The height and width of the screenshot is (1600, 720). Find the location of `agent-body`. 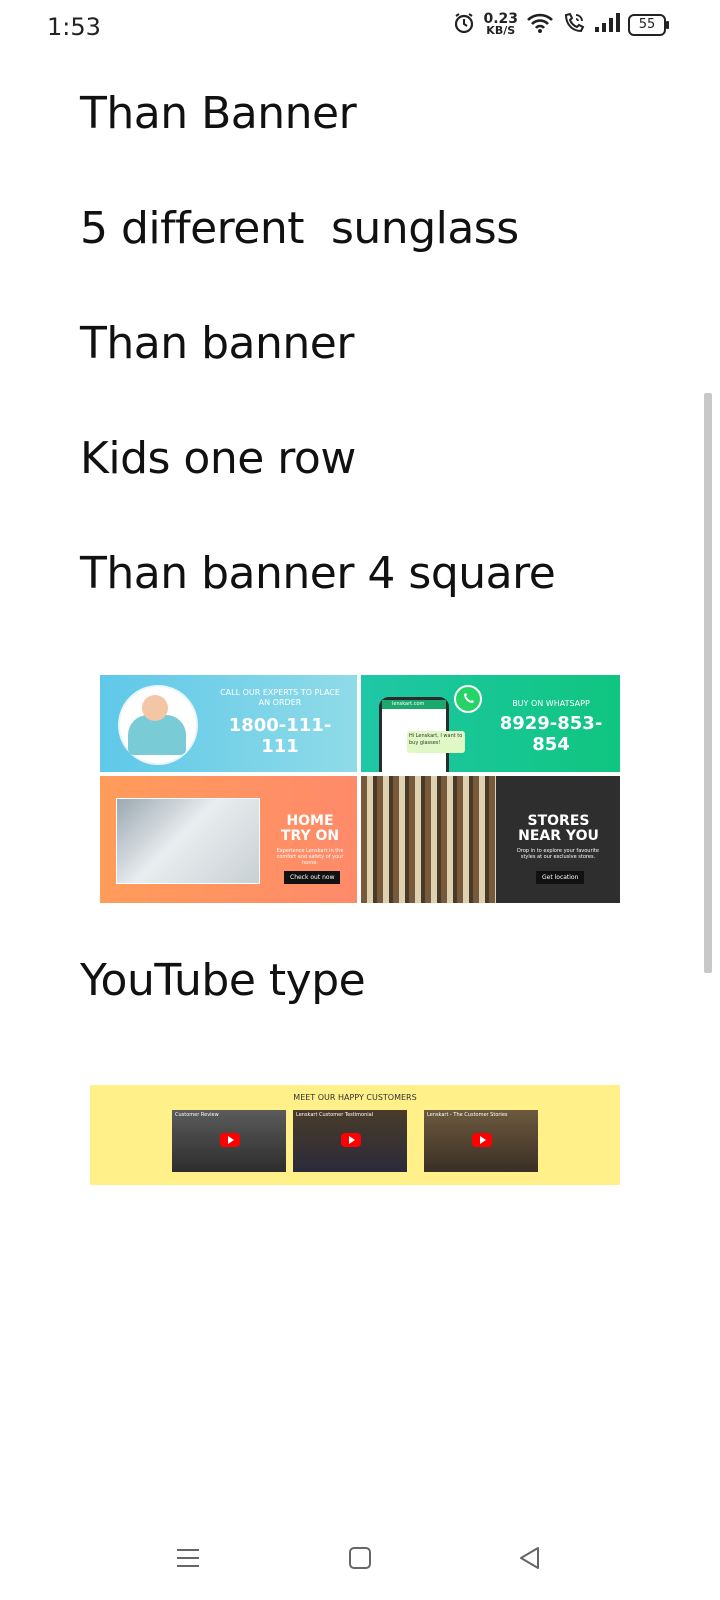

agent-body is located at coordinates (157, 735).